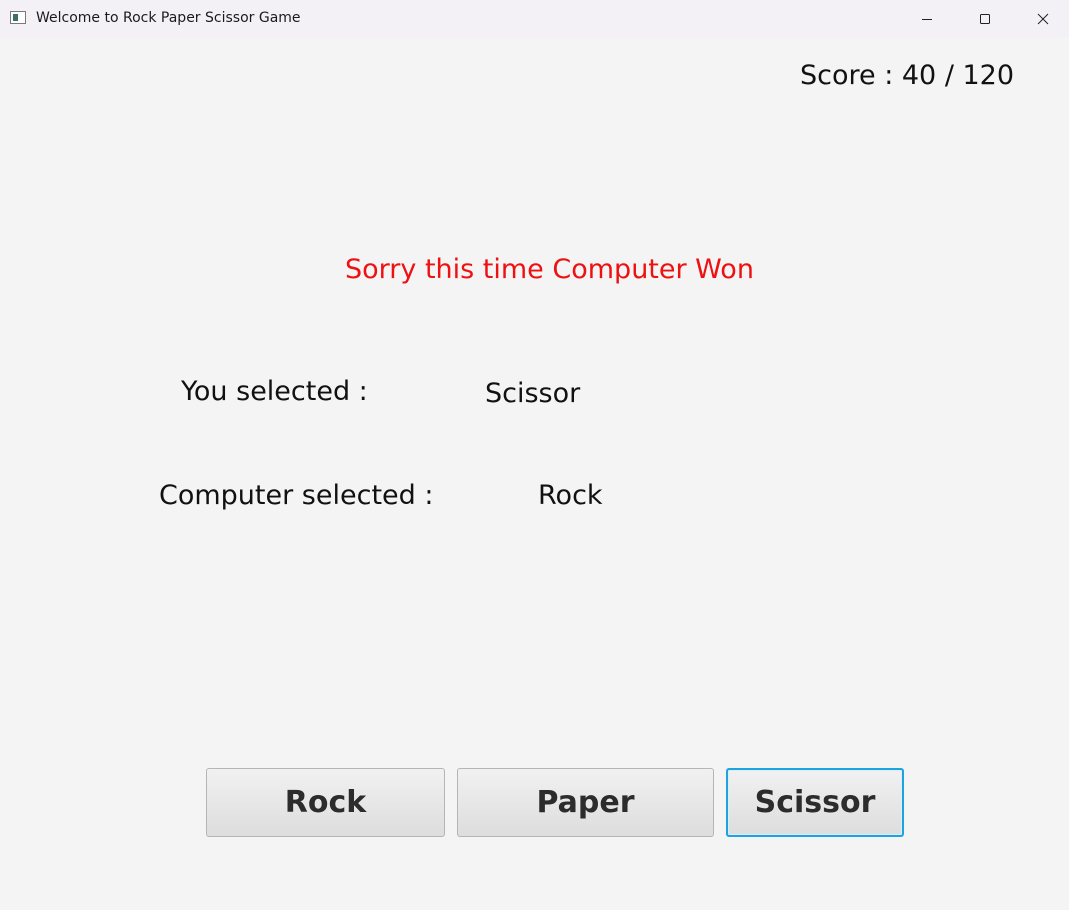  What do you see at coordinates (815, 802) in the screenshot?
I see `scissor-button: Scissor` at bounding box center [815, 802].